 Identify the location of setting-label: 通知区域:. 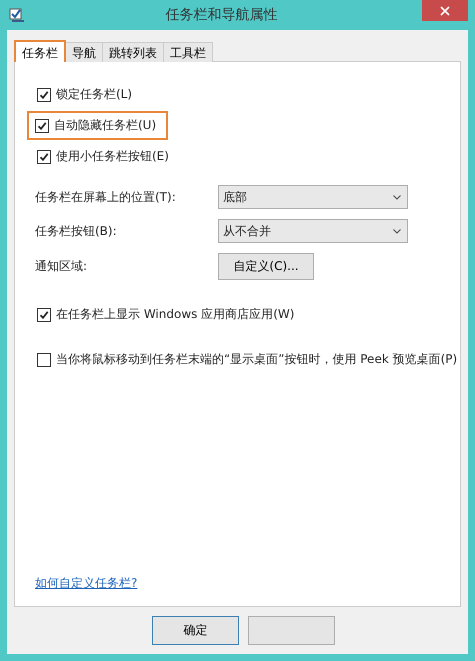
(61, 266).